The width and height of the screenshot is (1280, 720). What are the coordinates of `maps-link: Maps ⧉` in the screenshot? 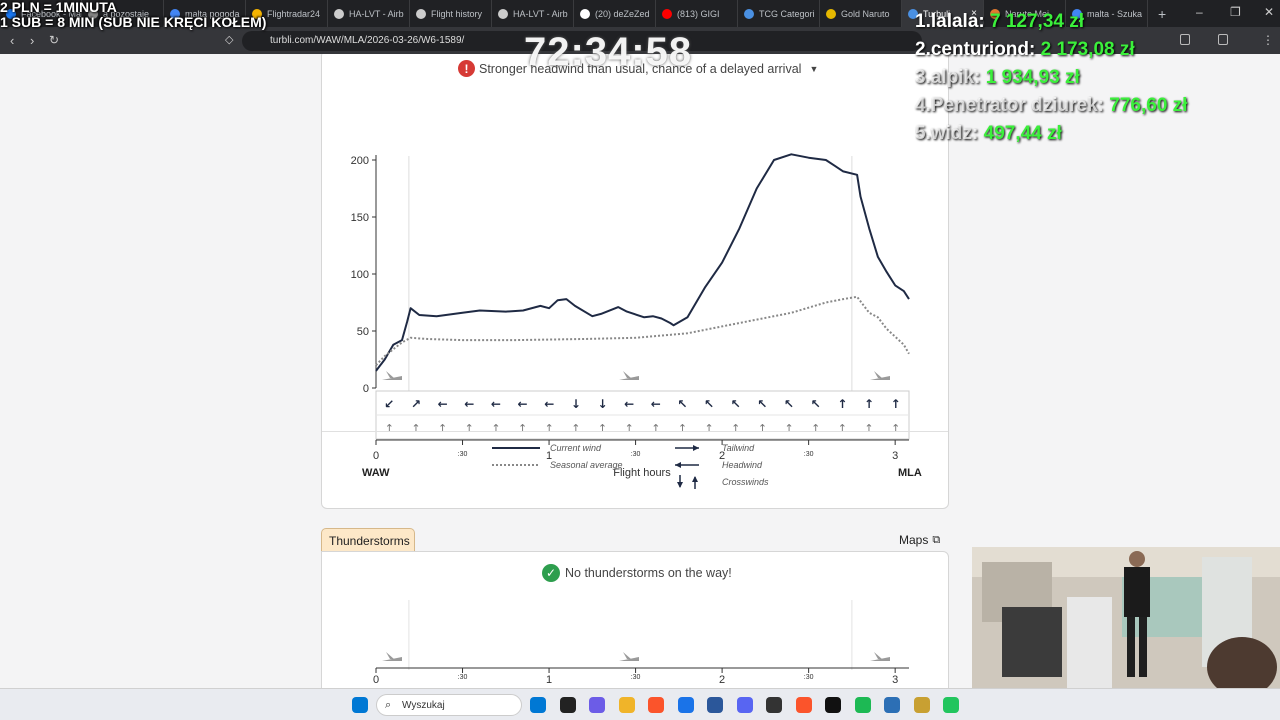 It's located at (919, 540).